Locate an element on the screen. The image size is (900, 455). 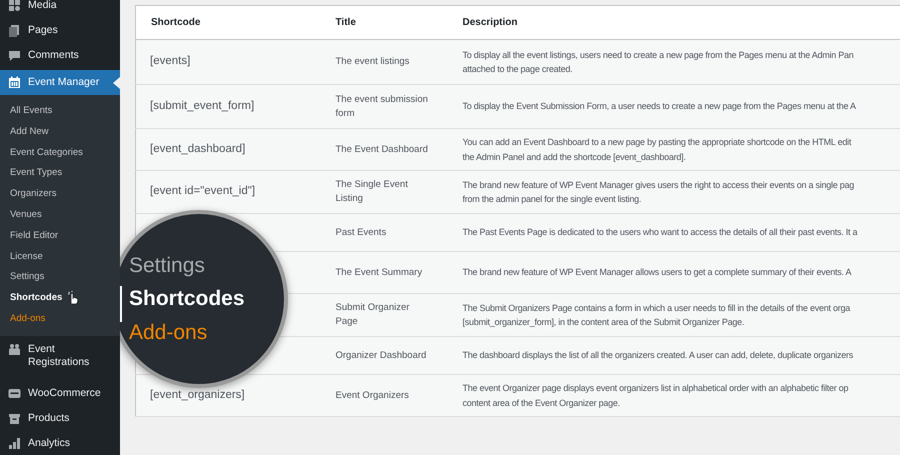
menu-item: Pages is located at coordinates (60, 30).